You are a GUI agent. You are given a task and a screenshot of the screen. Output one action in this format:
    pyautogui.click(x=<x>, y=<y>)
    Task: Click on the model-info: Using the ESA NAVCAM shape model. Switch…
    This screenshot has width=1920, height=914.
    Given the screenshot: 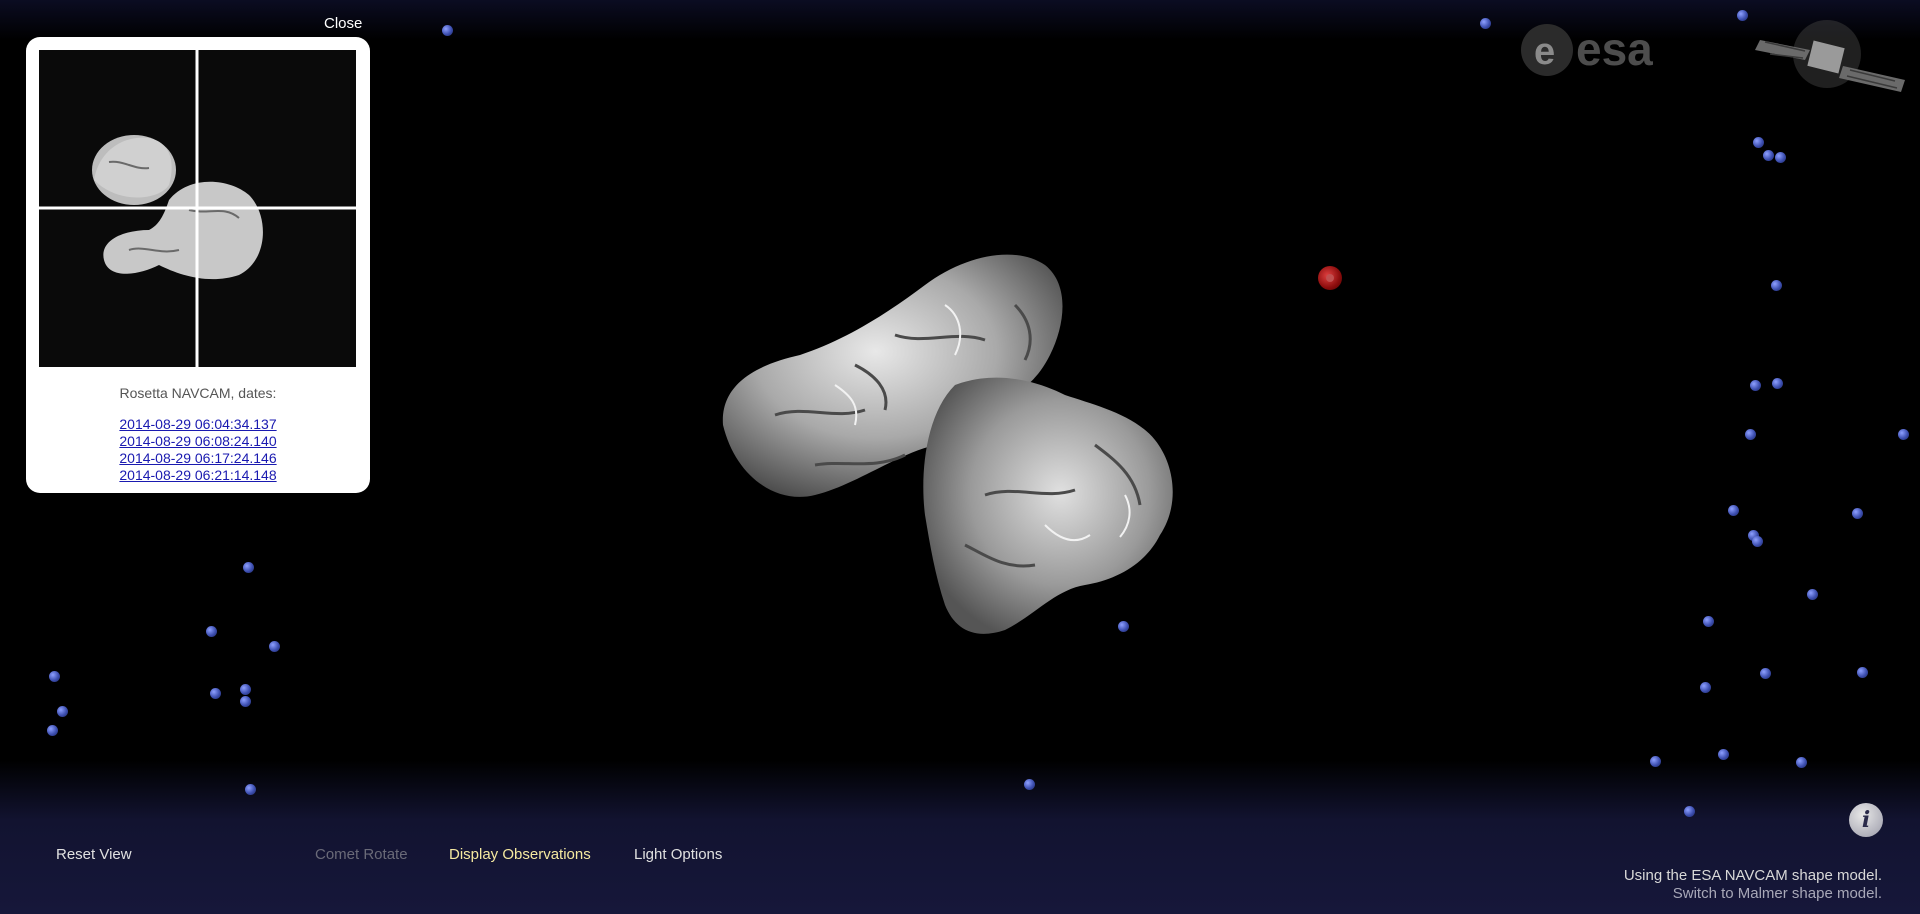 What is the action you would take?
    pyautogui.click(x=1753, y=885)
    